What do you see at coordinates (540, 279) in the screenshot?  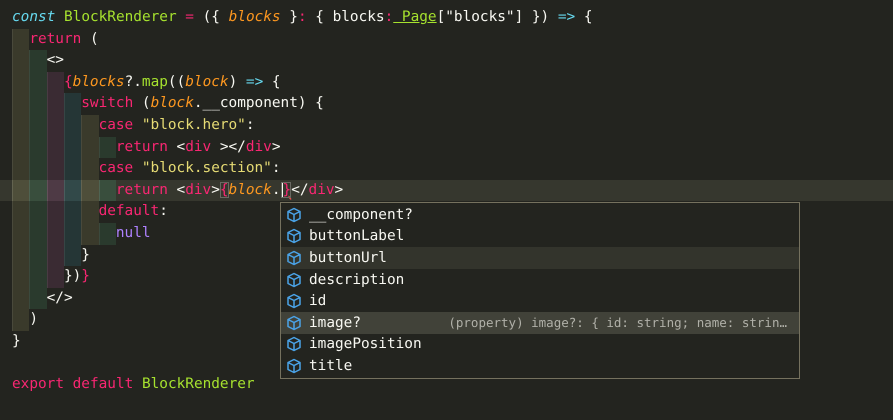 I see `suggestion-item: description` at bounding box center [540, 279].